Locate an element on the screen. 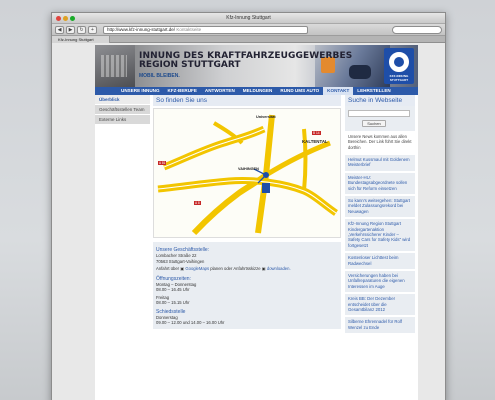  nav-item-kfz-berufe: KFZ-BERUFE is located at coordinates (182, 91).